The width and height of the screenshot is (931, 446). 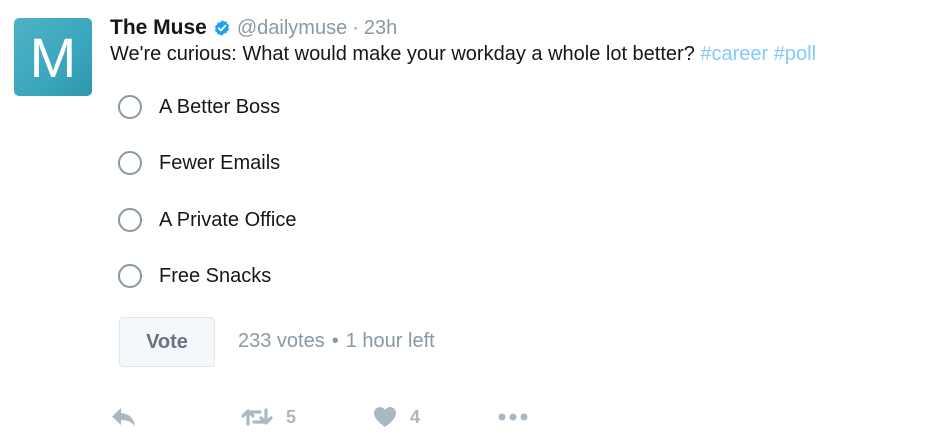 I want to click on poll-meta: 233 votes • 1 hour left, so click(x=336, y=341).